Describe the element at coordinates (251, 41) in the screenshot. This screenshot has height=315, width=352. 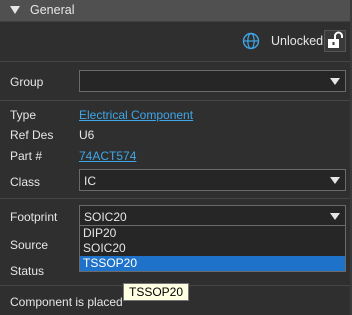
I see `globe-icon` at that location.